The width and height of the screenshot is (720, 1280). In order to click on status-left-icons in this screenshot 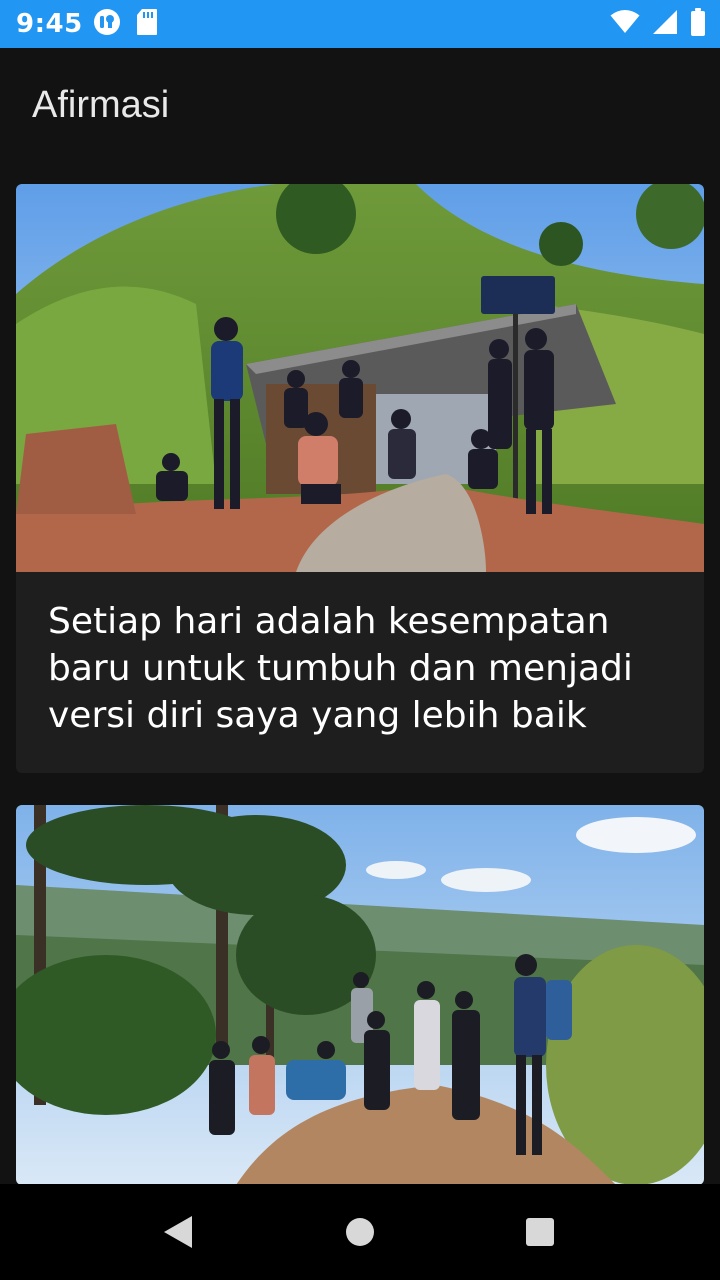, I will do `click(125, 24)`.